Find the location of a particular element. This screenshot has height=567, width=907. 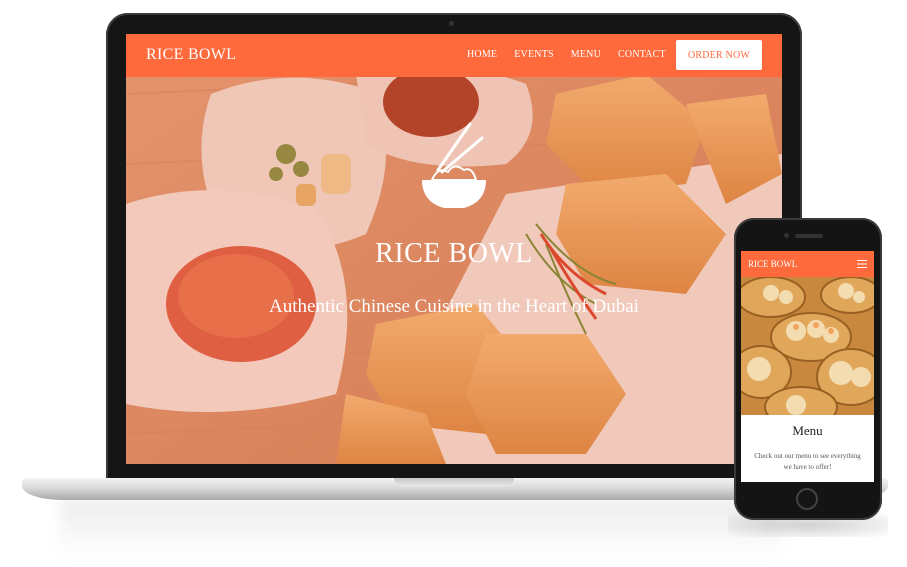

phone-speaker is located at coordinates (809, 236).